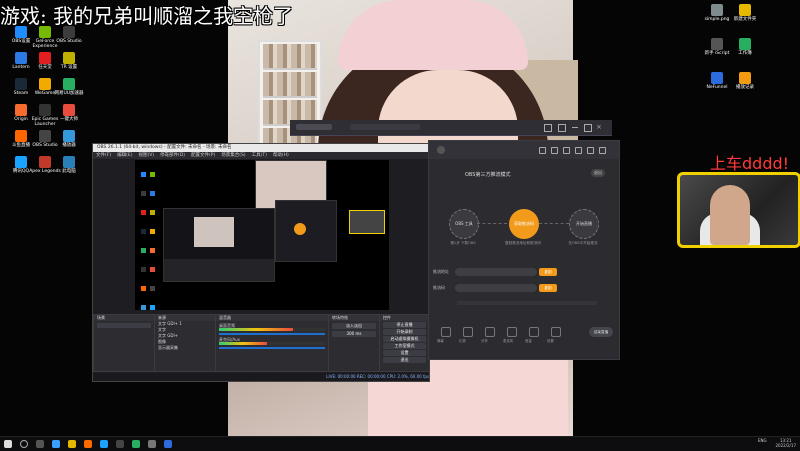 The image size is (800, 451). I want to click on desktop-icon: 播放器, so click(69, 139).